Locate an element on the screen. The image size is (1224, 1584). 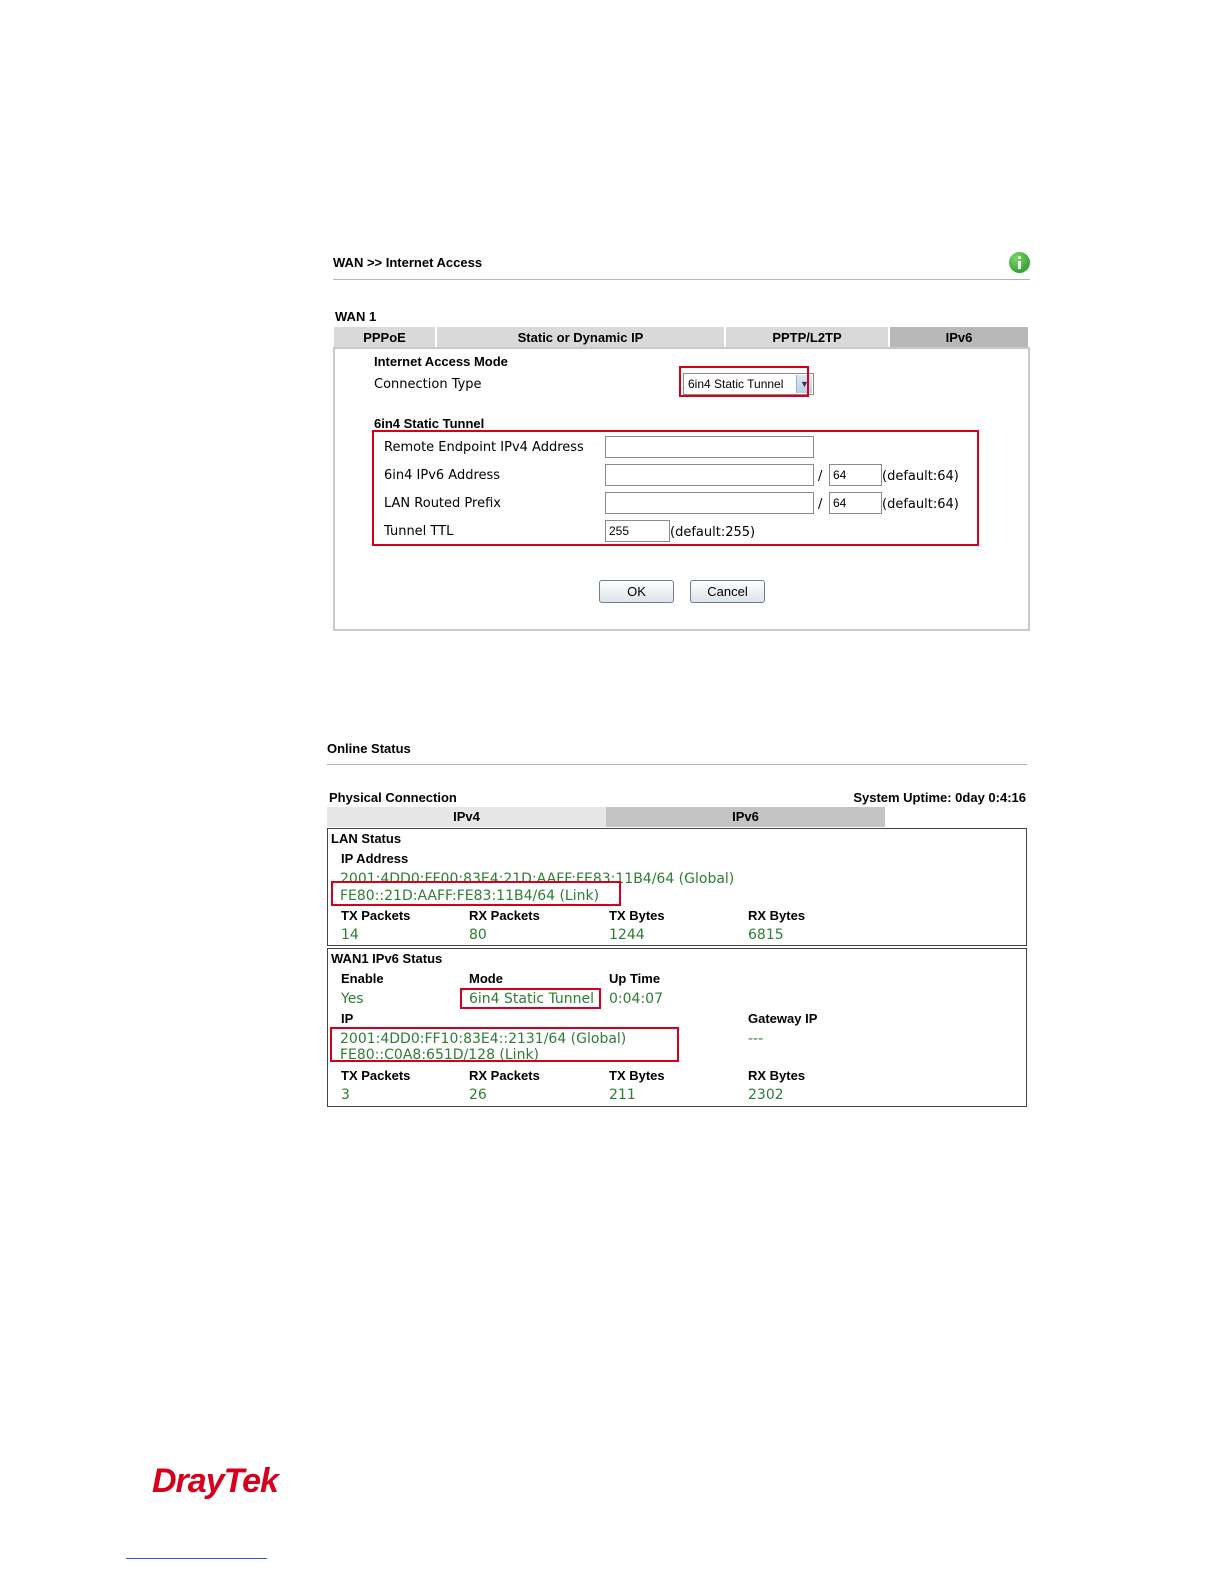
lan-tx-packets: 14 is located at coordinates (350, 935).